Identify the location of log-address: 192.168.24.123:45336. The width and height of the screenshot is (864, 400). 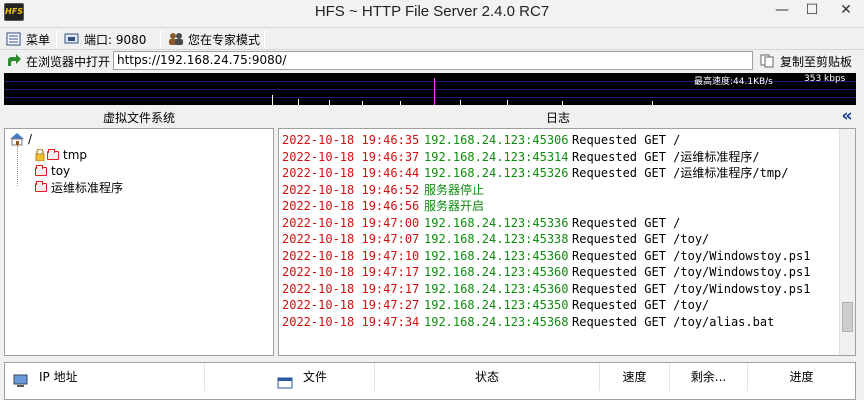
(496, 222).